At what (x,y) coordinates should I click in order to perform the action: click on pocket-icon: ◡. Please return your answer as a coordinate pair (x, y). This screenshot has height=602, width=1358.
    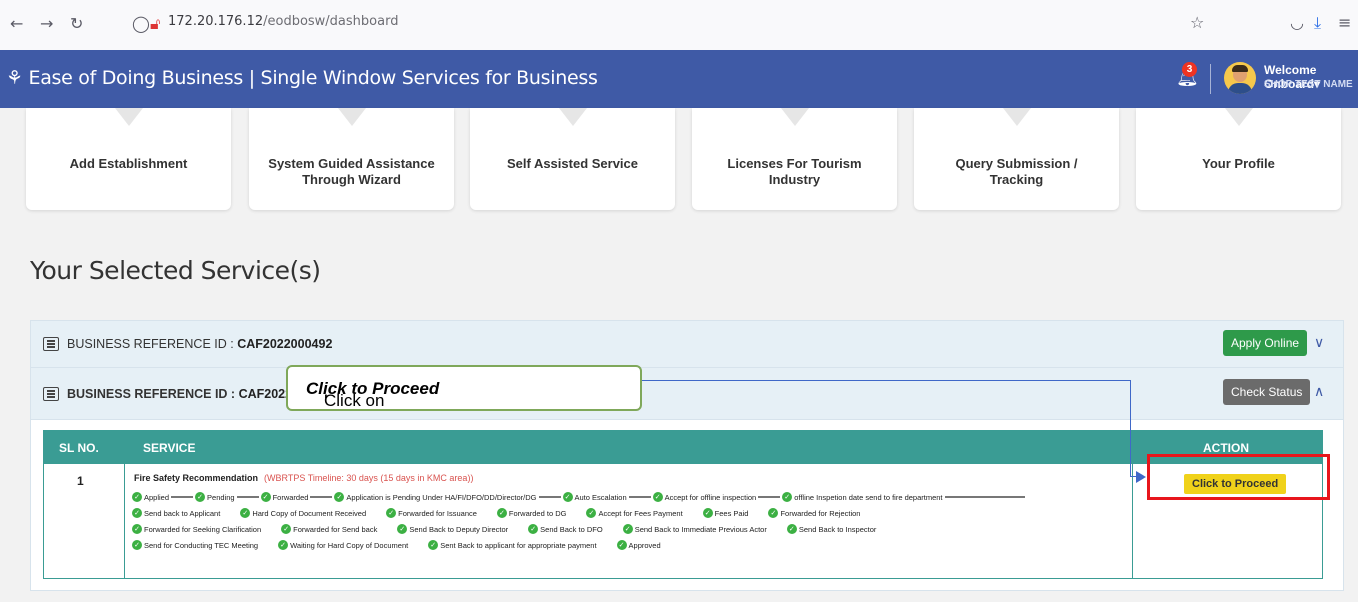
    Looking at the image, I should click on (1297, 22).